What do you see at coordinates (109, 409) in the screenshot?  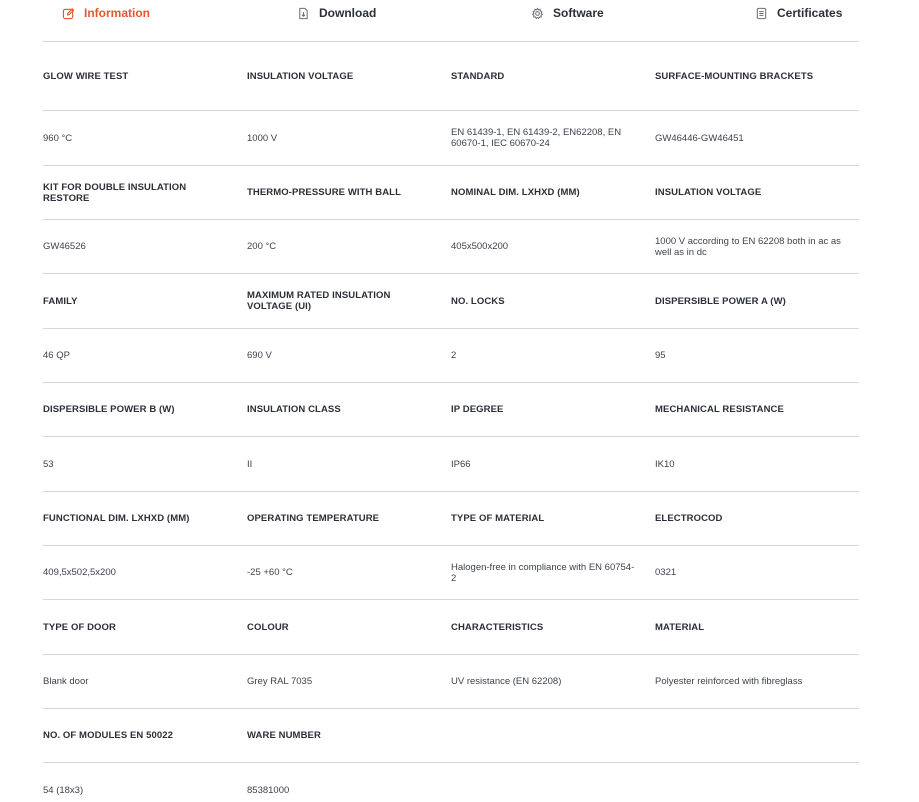 I see `spec-label: Dispersible power B (W)` at bounding box center [109, 409].